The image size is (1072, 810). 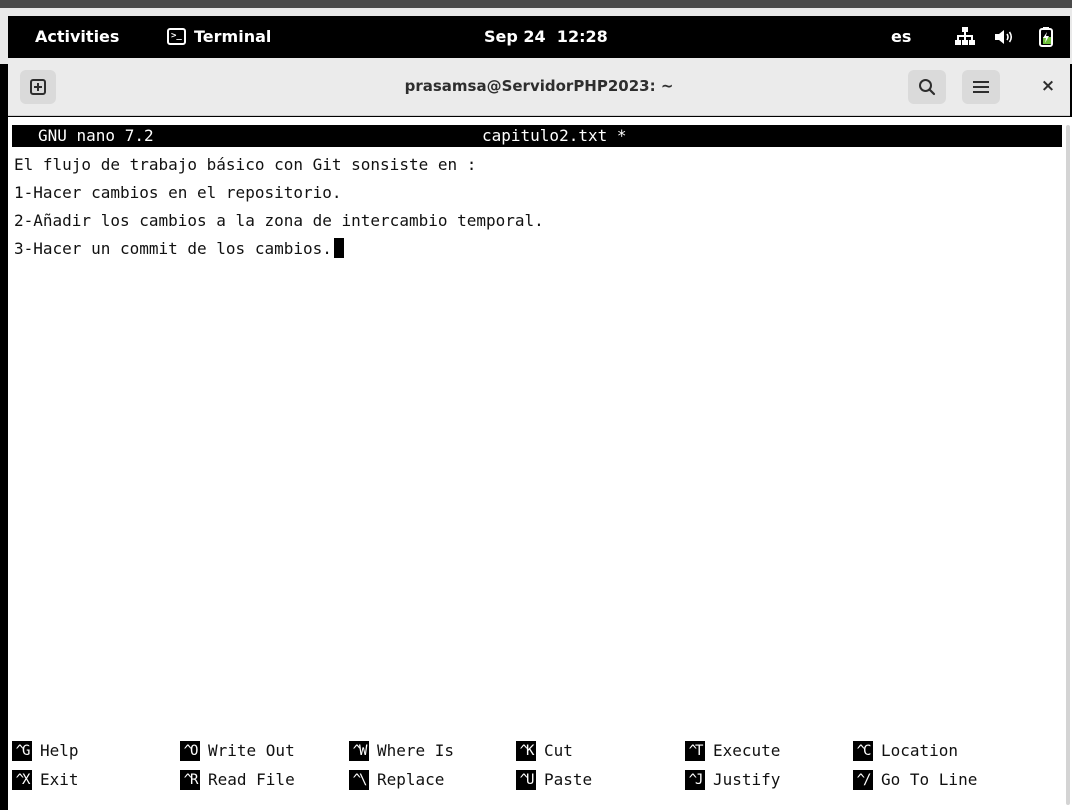 I want to click on hamburger-menu-icon, so click(x=981, y=87).